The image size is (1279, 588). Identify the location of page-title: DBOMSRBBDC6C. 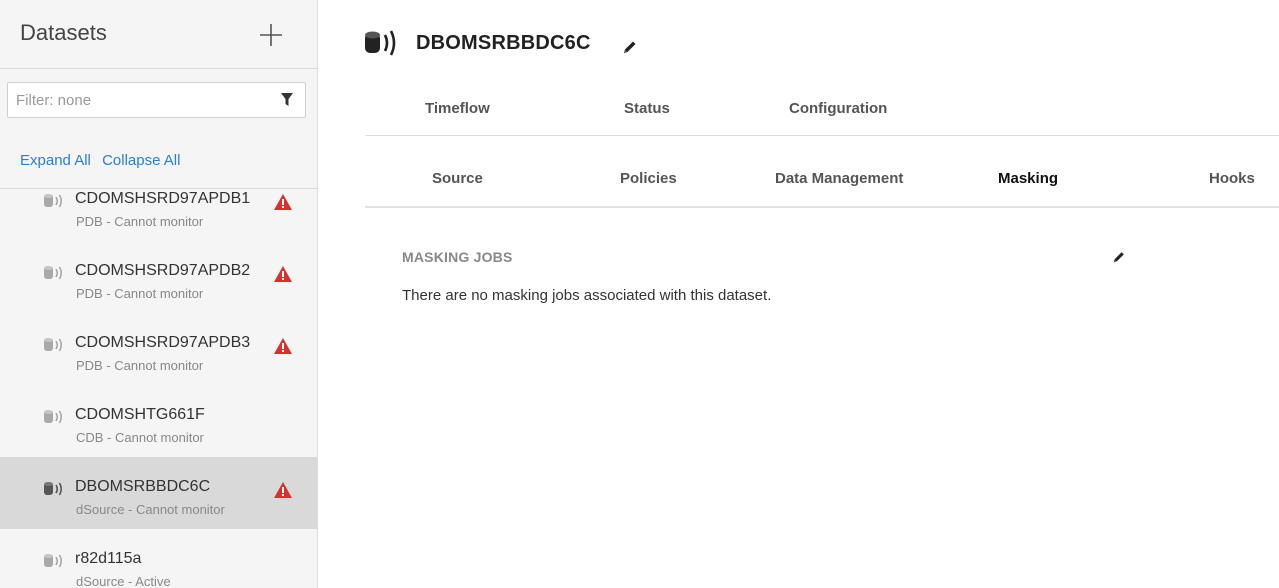
(503, 43).